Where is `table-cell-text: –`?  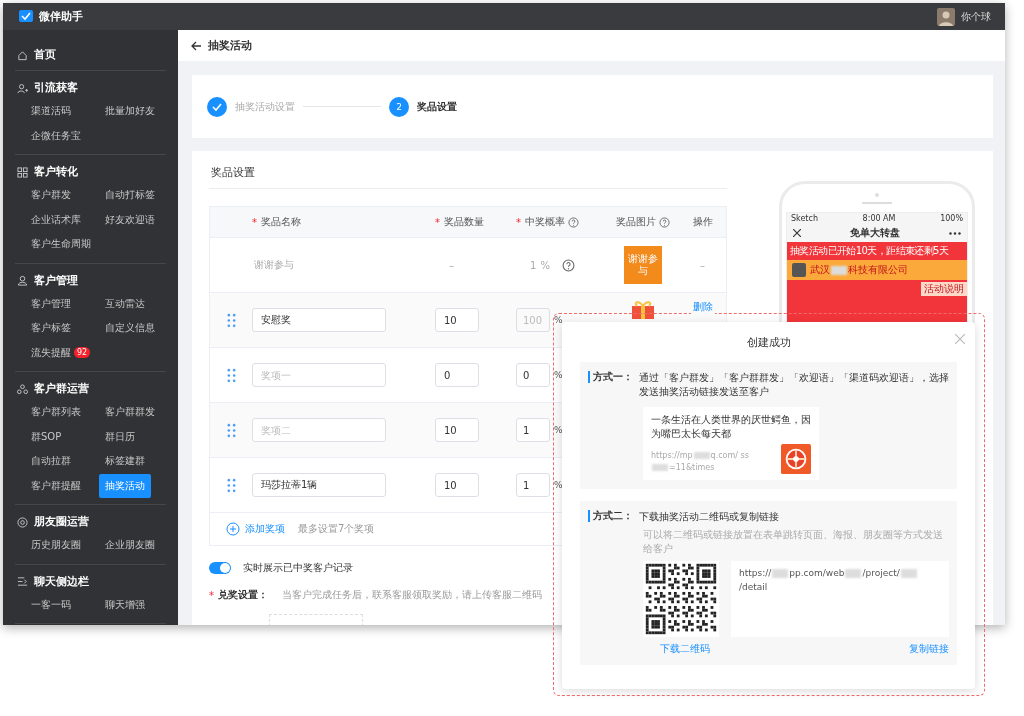
table-cell-text: – is located at coordinates (451, 265).